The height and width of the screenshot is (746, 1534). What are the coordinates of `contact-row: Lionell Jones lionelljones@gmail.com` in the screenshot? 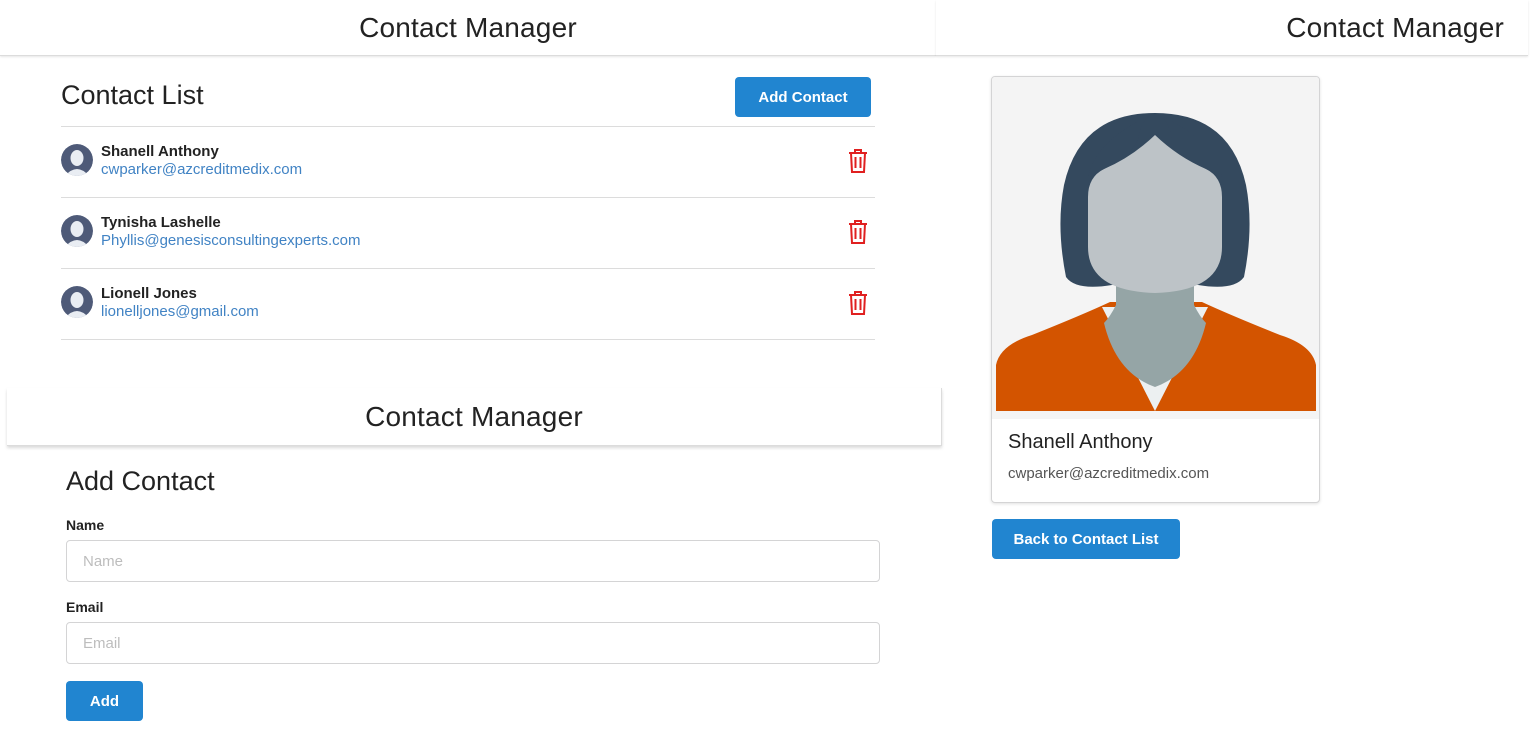 It's located at (468, 304).